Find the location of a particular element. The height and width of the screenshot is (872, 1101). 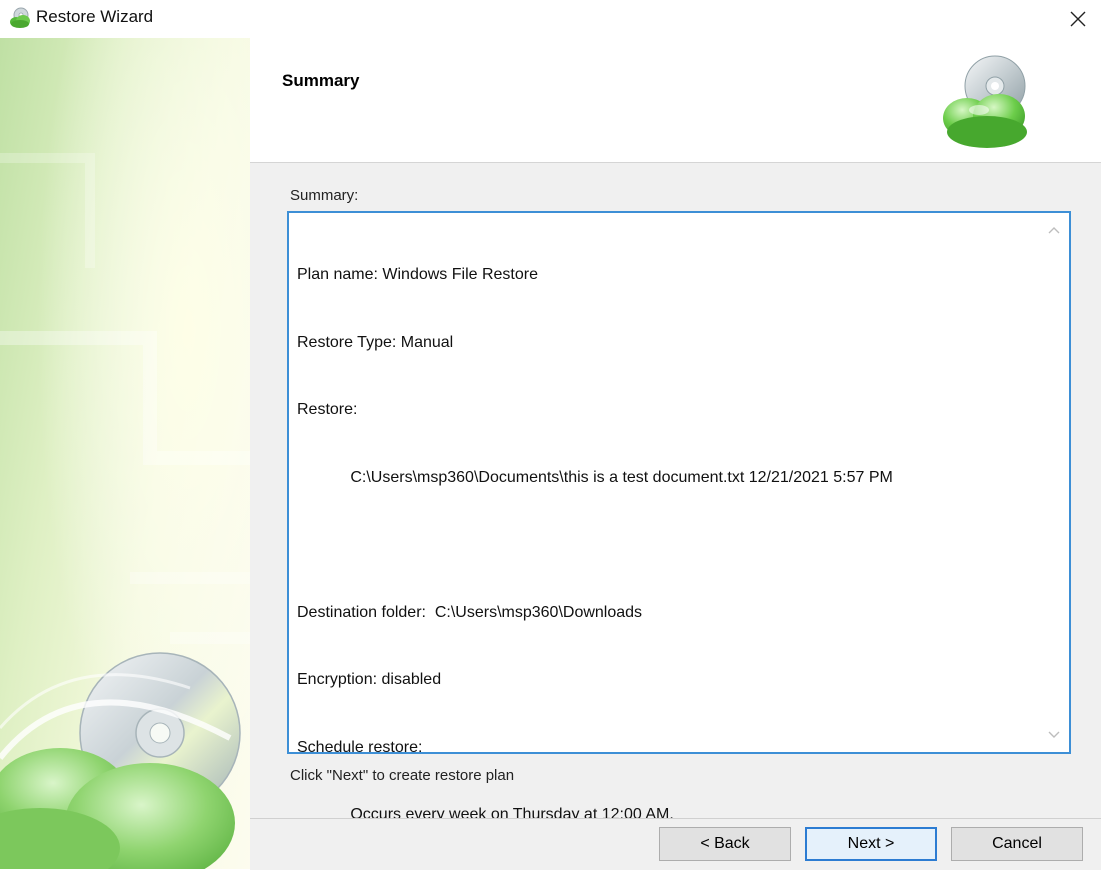

cloud-disc-icon is located at coordinates (20, 17).